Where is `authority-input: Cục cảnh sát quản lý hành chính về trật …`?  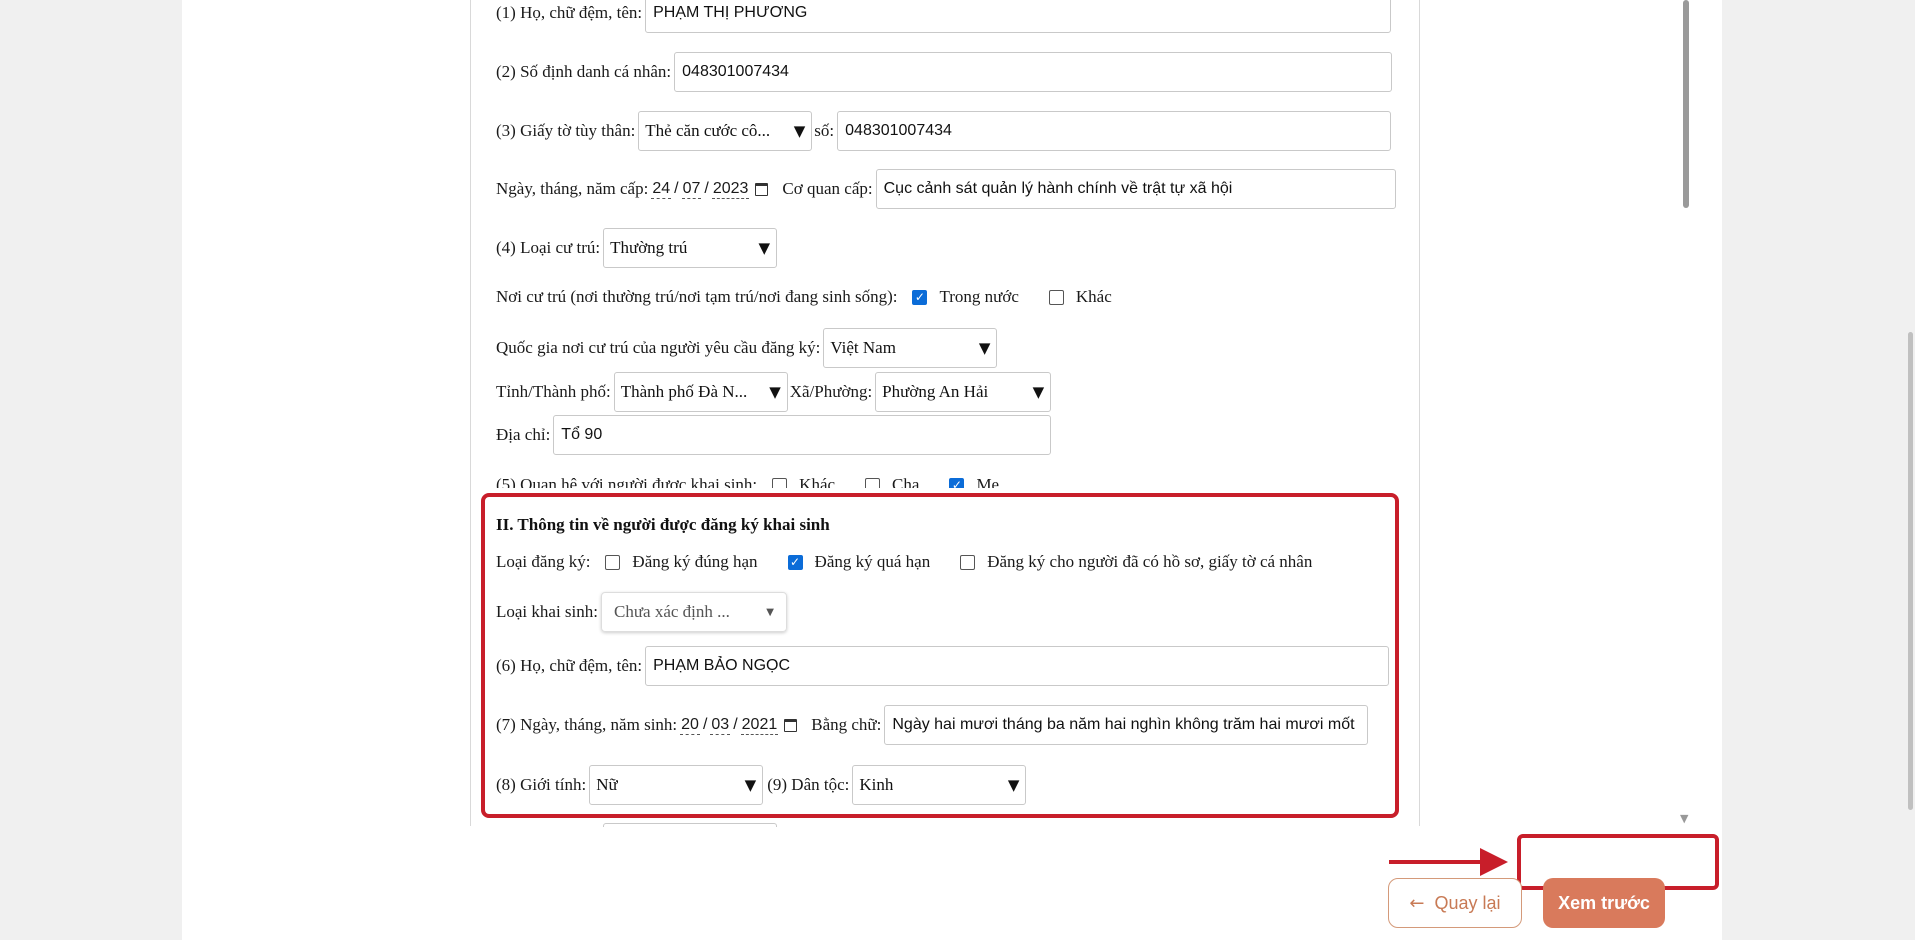 authority-input: Cục cảnh sát quản lý hành chính về trật … is located at coordinates (1135, 189).